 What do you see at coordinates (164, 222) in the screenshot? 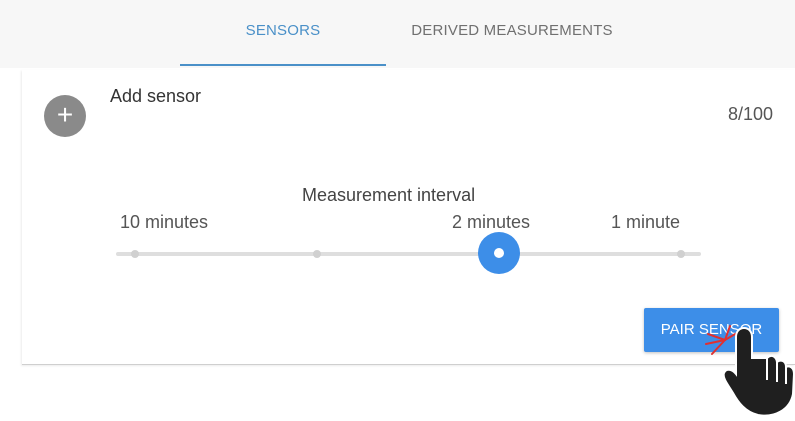
I see `interval-tick-label: 10 minutes` at bounding box center [164, 222].